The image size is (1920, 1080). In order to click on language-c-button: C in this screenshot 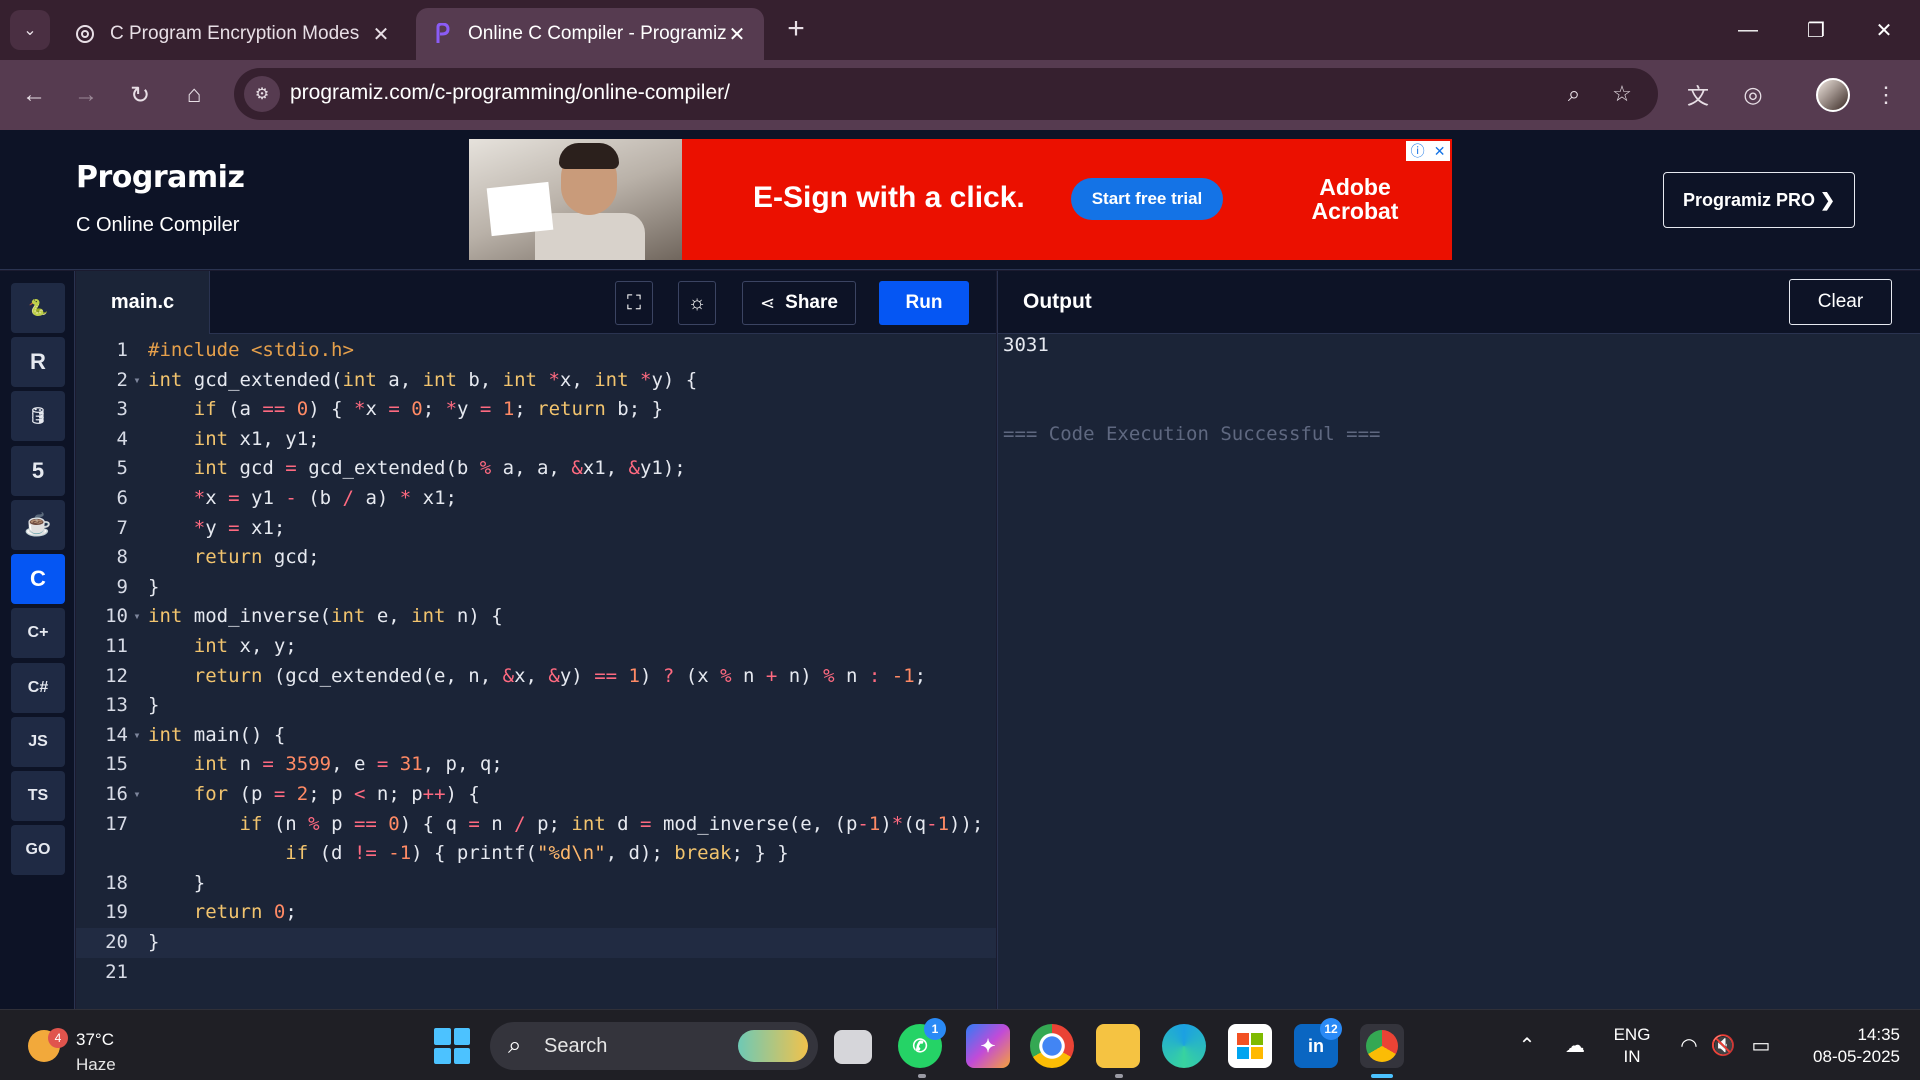, I will do `click(38, 579)`.